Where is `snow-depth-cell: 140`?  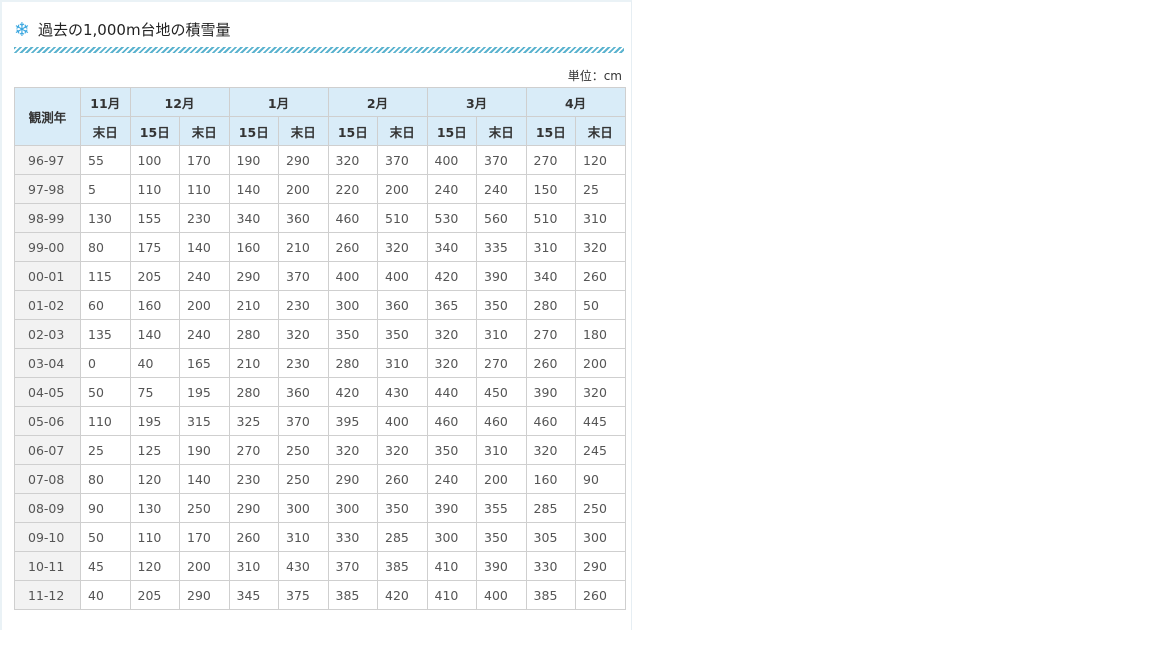 snow-depth-cell: 140 is located at coordinates (154, 334).